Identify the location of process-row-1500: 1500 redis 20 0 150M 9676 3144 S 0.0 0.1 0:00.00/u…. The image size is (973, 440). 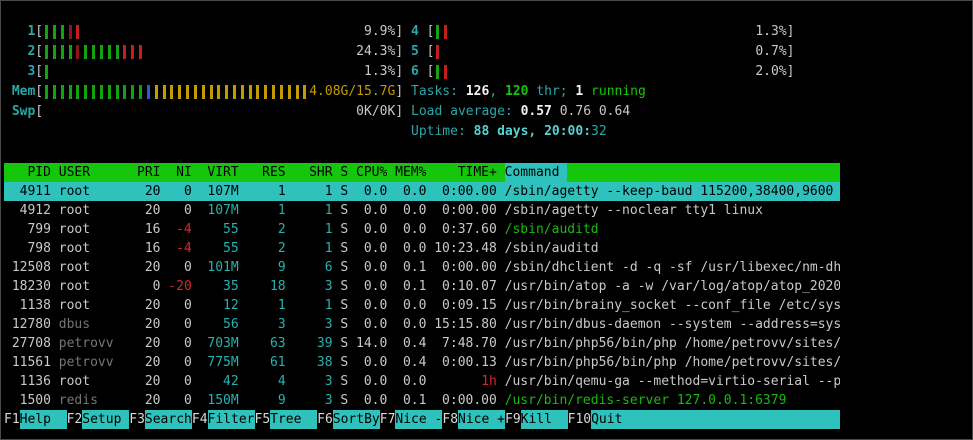
(422, 400).